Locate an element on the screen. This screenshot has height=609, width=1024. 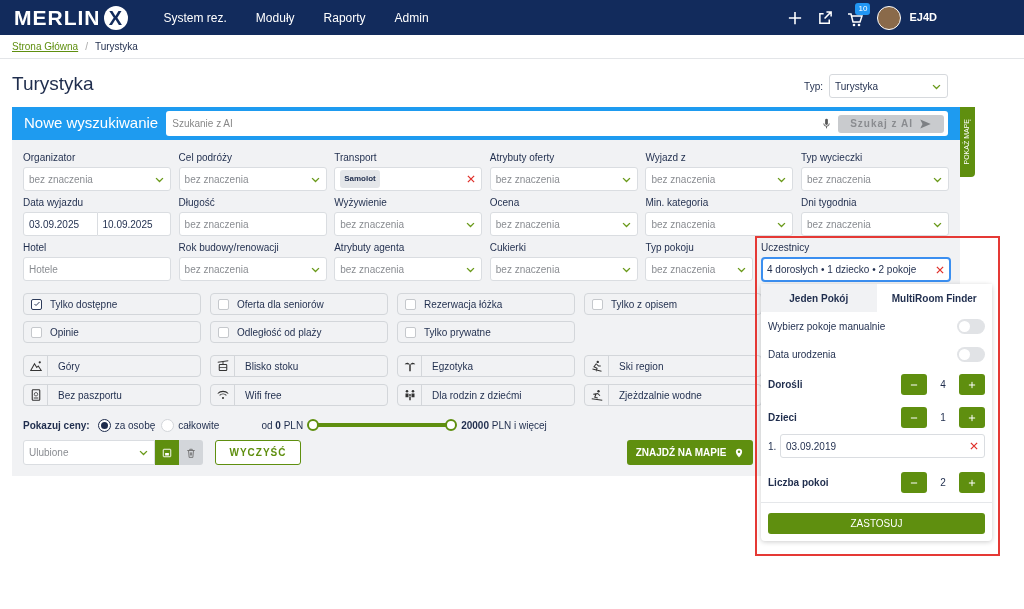
popup-tab: Jeden Pokój is located at coordinates (819, 298).